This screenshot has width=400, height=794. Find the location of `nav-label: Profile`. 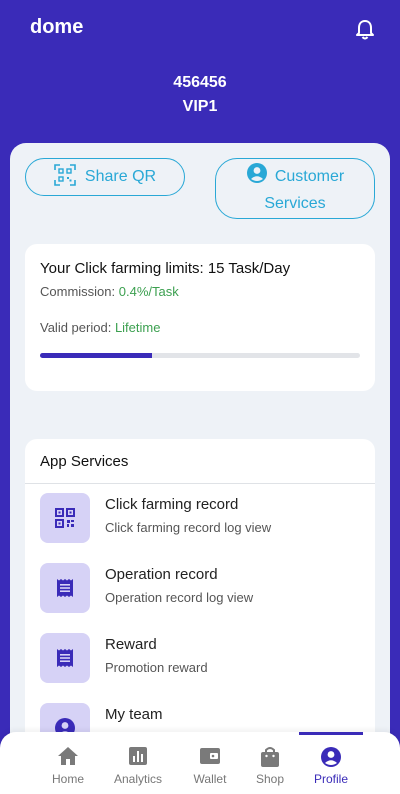

nav-label: Profile is located at coordinates (330, 779).